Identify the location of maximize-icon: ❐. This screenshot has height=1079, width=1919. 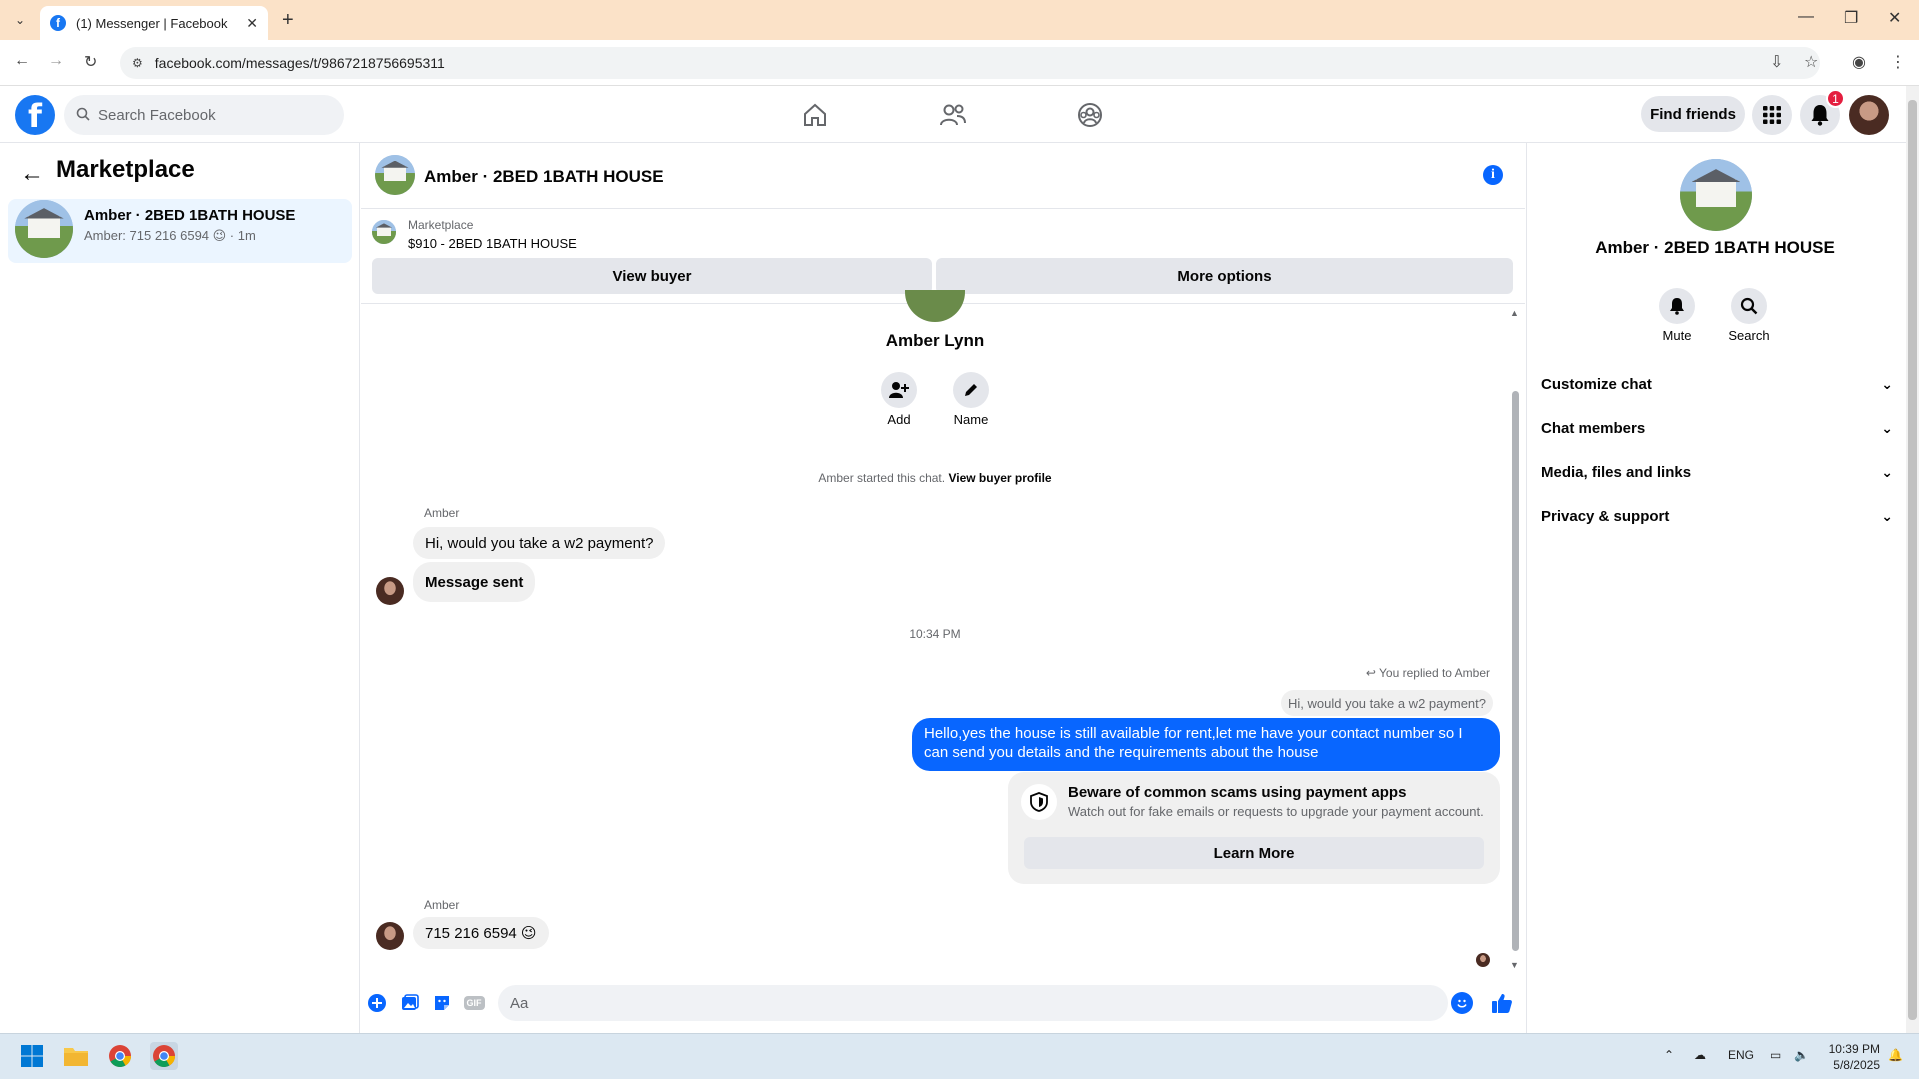
(1851, 18).